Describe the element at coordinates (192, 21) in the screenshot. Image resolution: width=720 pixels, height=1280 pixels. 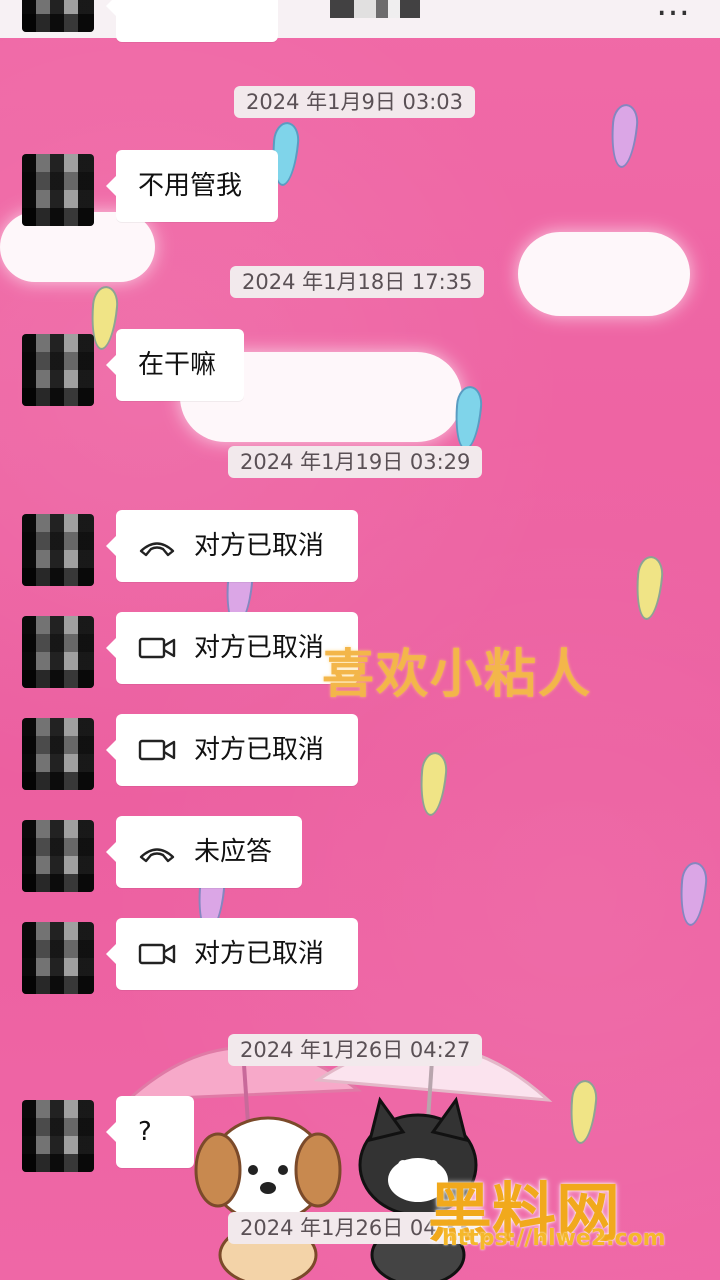
I see `message-bubble-partial` at that location.